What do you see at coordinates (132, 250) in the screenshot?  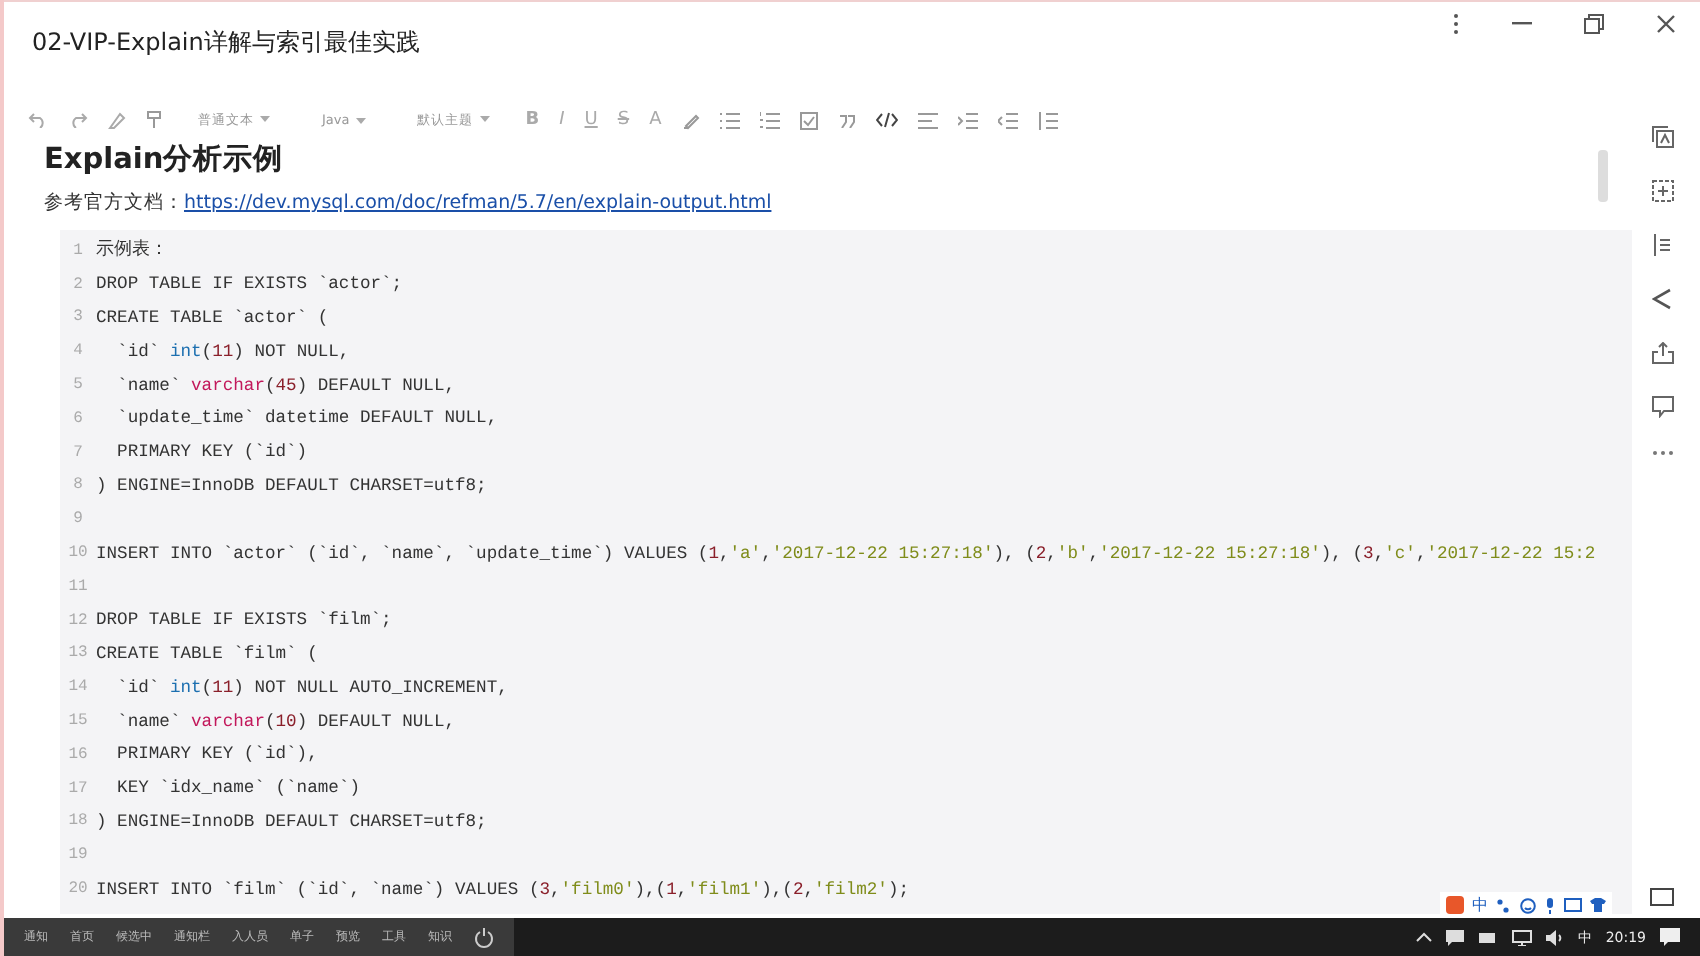 I see `code-line: 示例表：` at bounding box center [132, 250].